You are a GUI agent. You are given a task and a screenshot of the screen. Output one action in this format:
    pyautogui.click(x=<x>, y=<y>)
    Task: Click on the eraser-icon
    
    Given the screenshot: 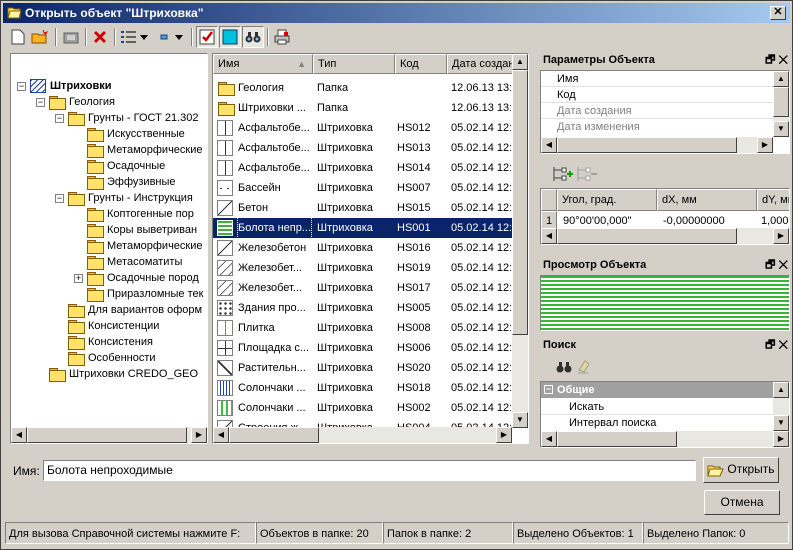 What is the action you would take?
    pyautogui.click(x=584, y=367)
    